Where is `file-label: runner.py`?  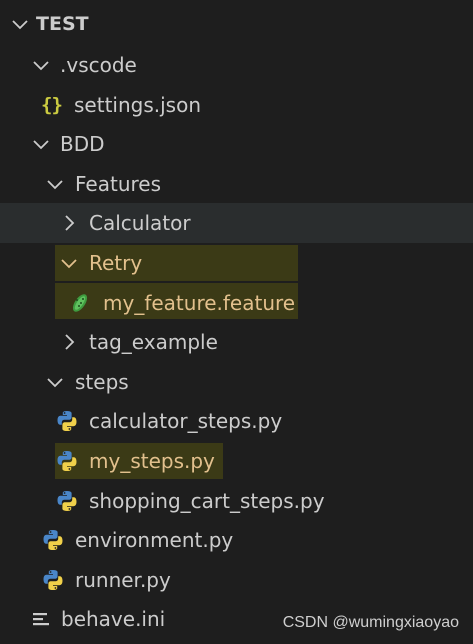
file-label: runner.py is located at coordinates (123, 580).